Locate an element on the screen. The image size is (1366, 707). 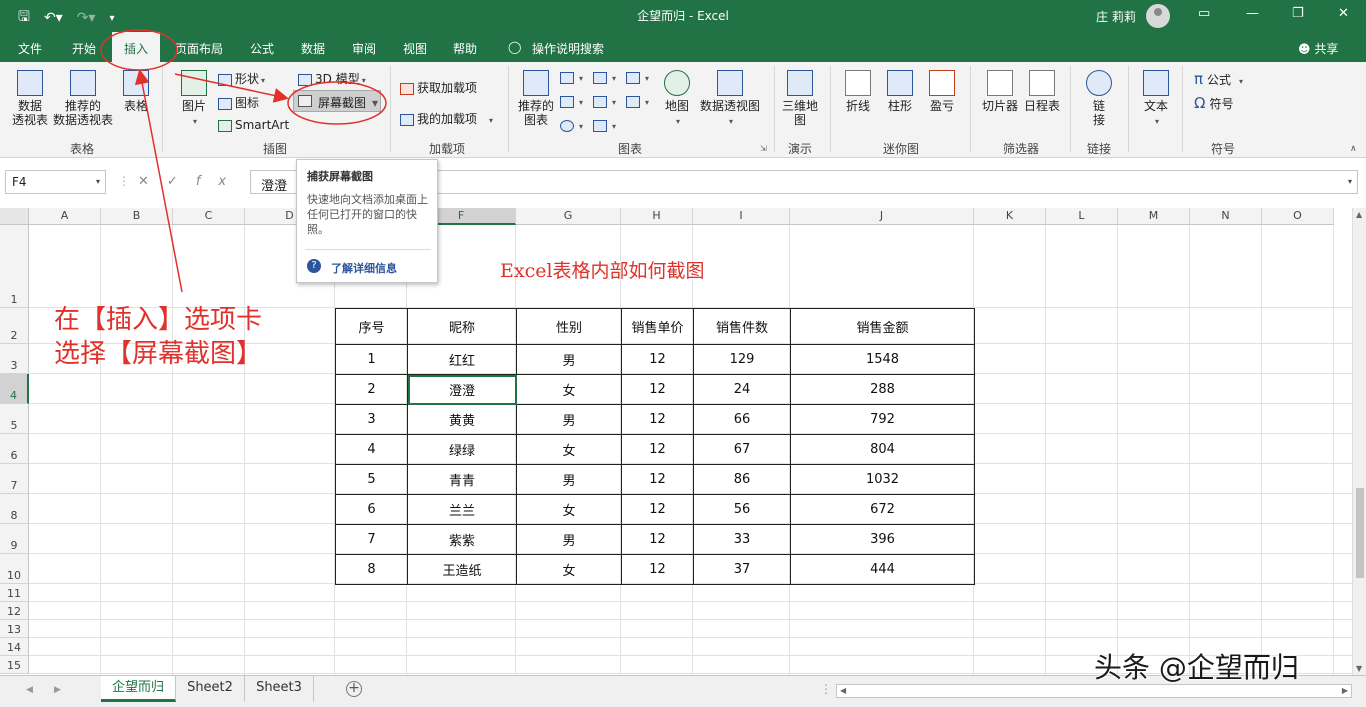
tell-me-search: 操作说明搜索 is located at coordinates (568, 48).